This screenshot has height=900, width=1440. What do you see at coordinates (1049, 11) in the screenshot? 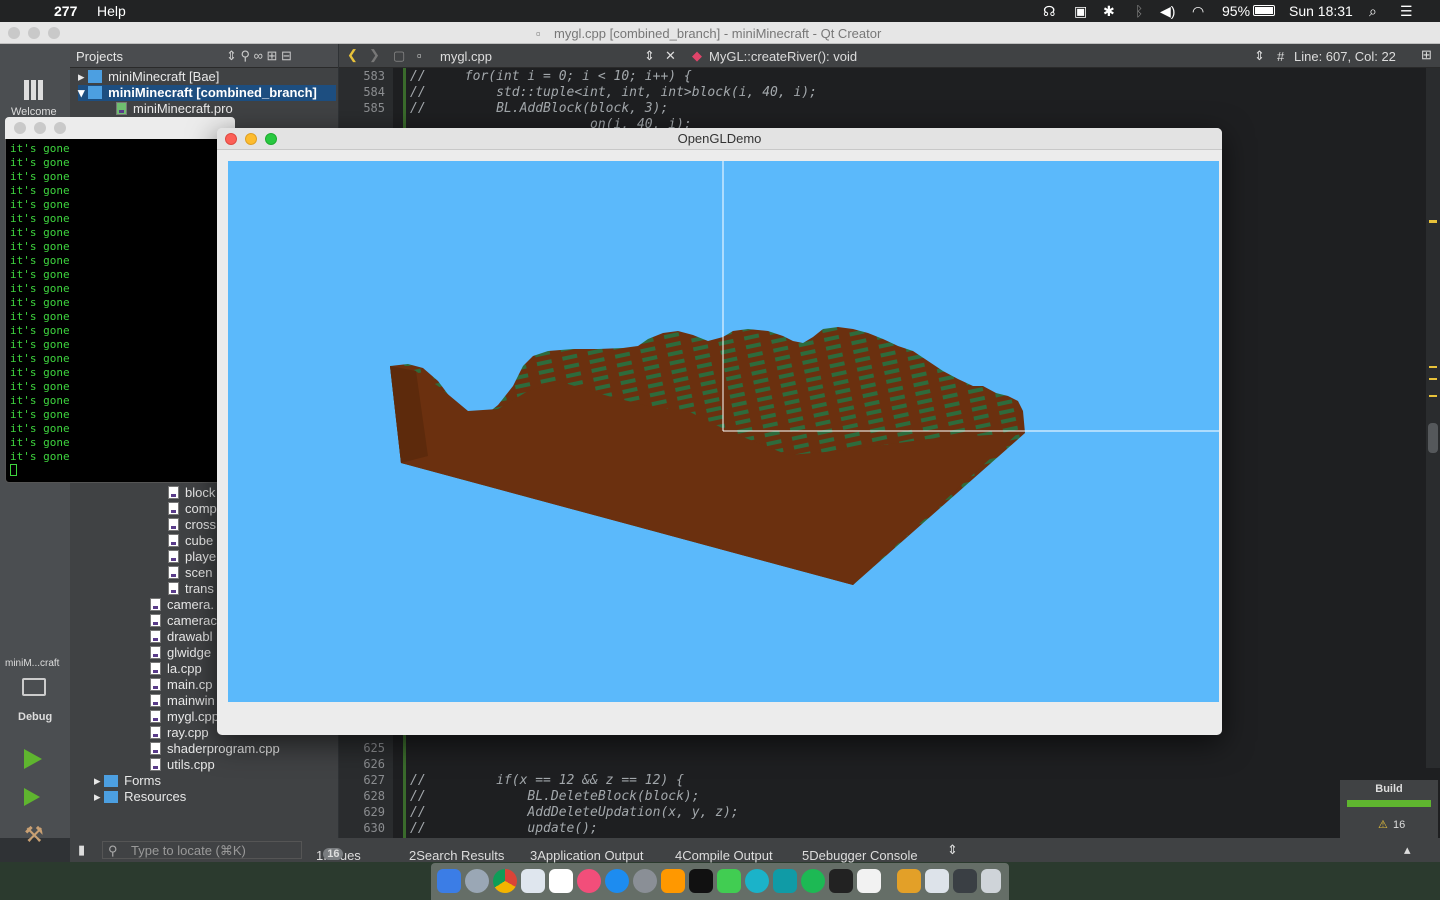
I see `airdrop-icon: ☊` at bounding box center [1049, 11].